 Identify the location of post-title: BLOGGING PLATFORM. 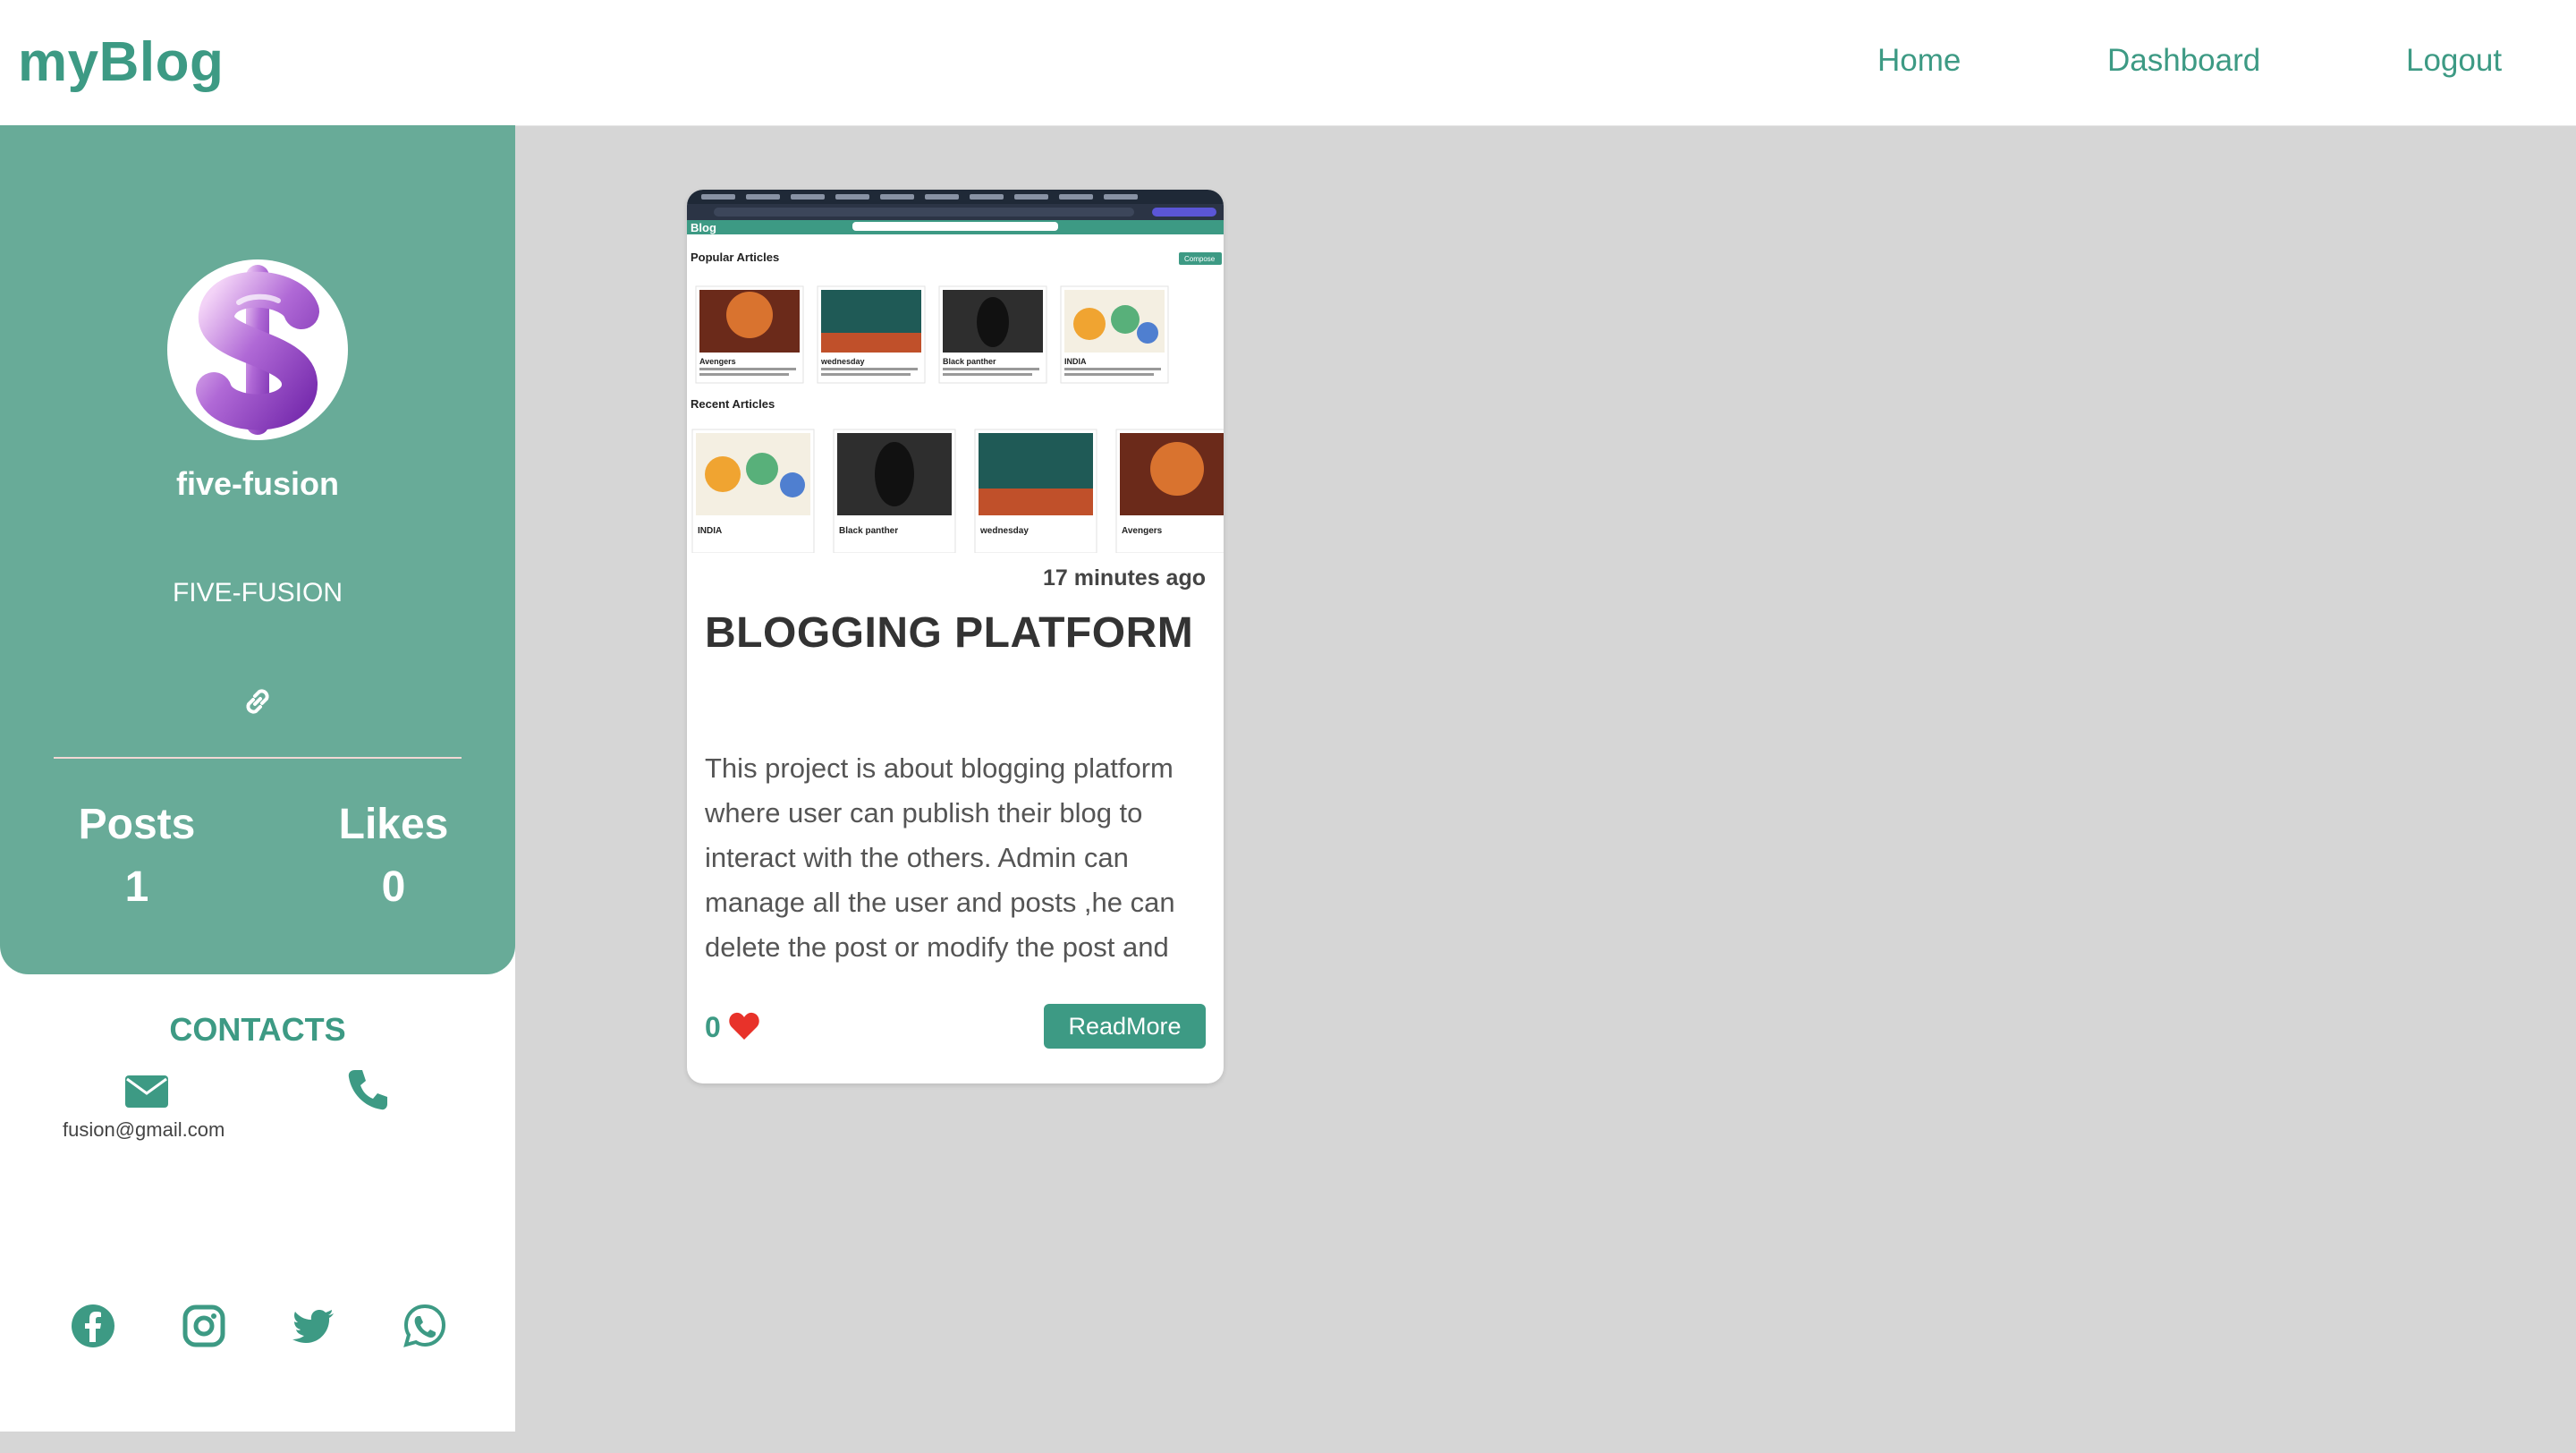
(949, 633).